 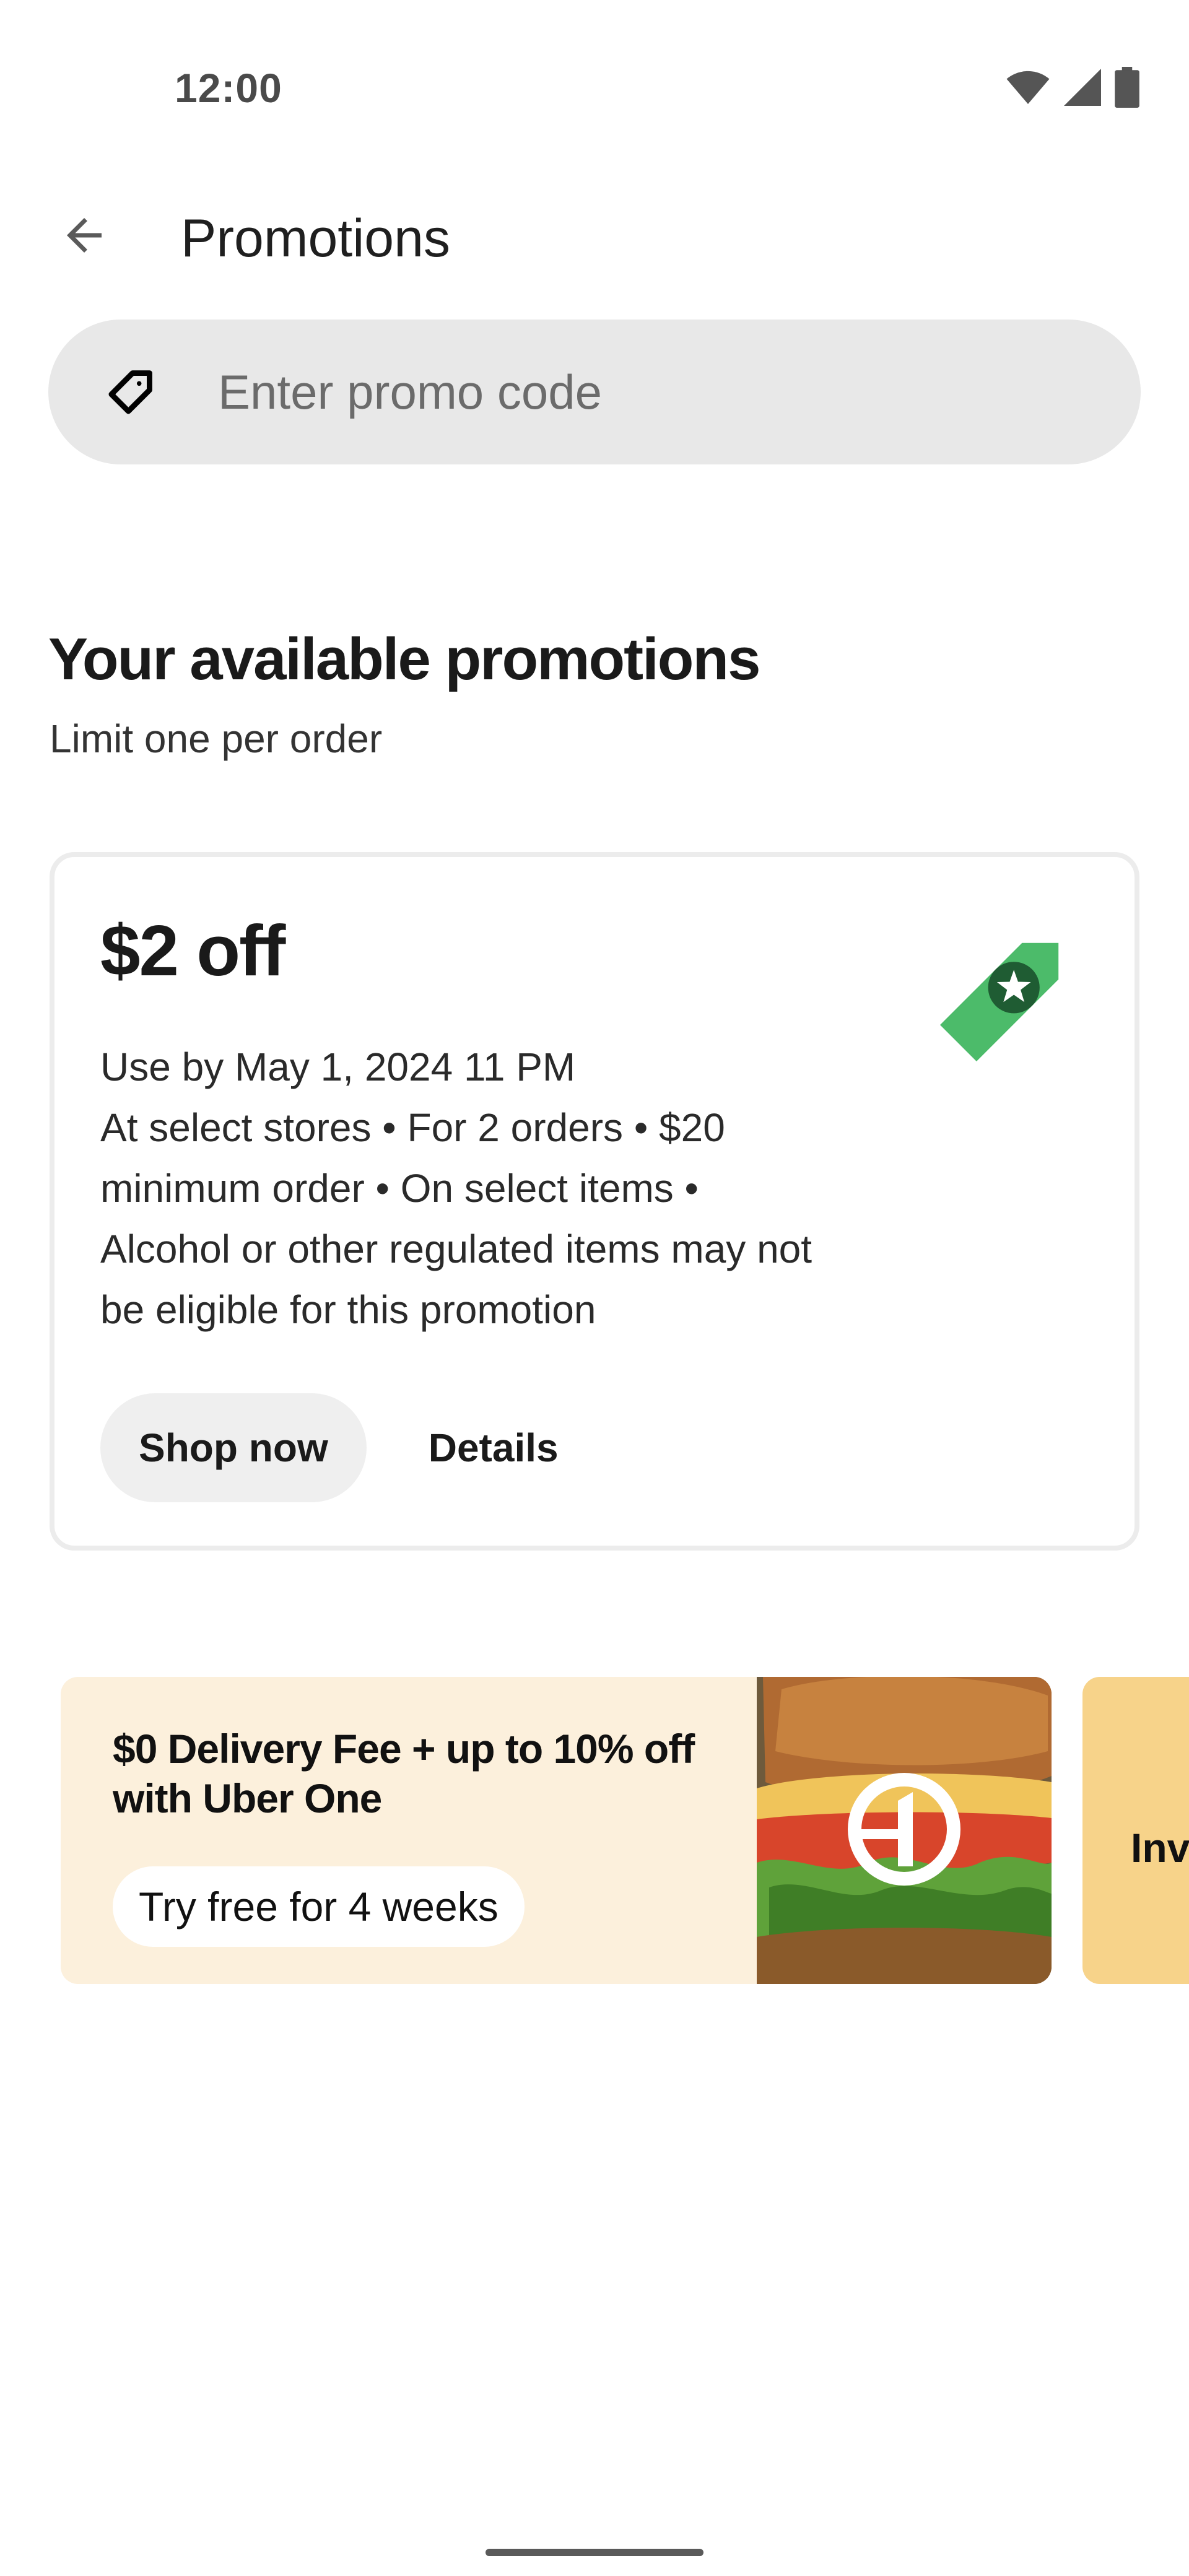 I want to click on banner-headline-line: ge, so click(x=1160, y=1978).